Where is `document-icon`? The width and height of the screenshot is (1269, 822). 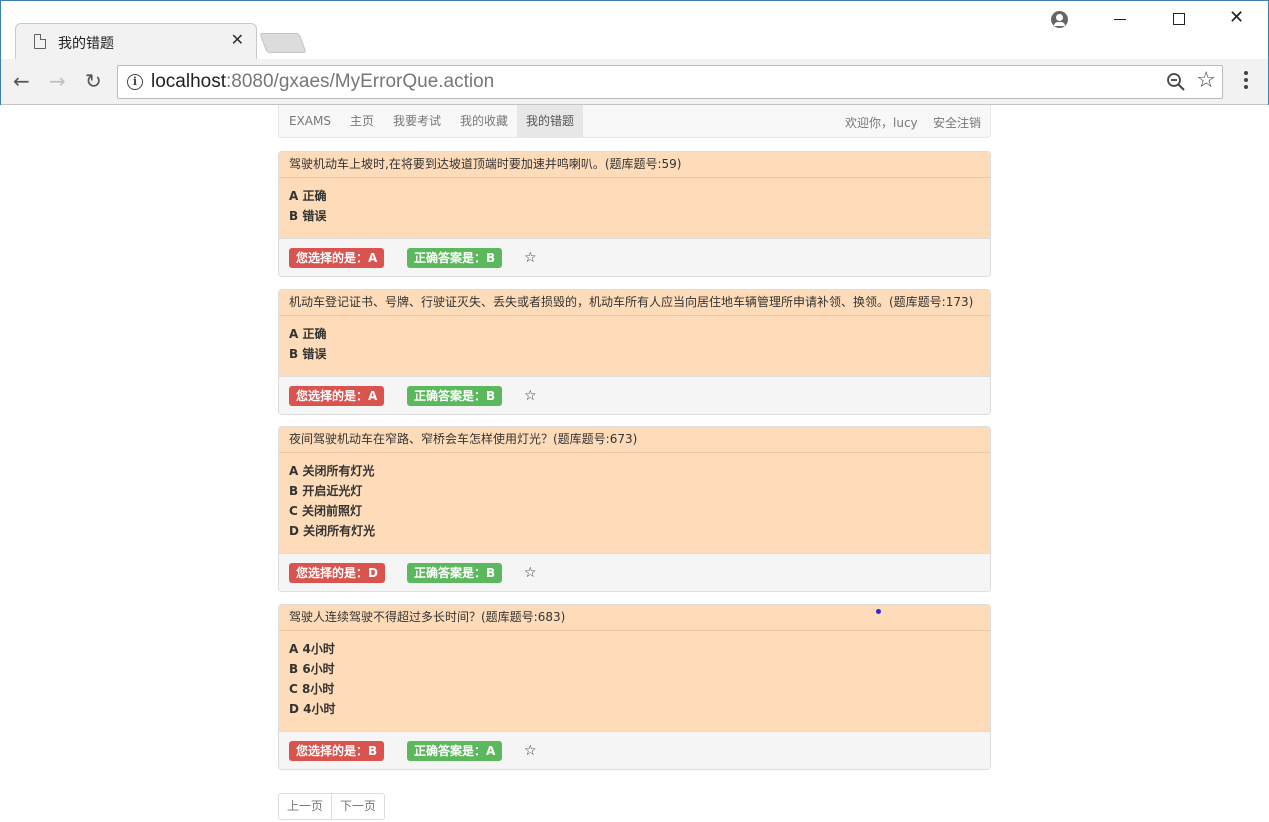
document-icon is located at coordinates (40, 41).